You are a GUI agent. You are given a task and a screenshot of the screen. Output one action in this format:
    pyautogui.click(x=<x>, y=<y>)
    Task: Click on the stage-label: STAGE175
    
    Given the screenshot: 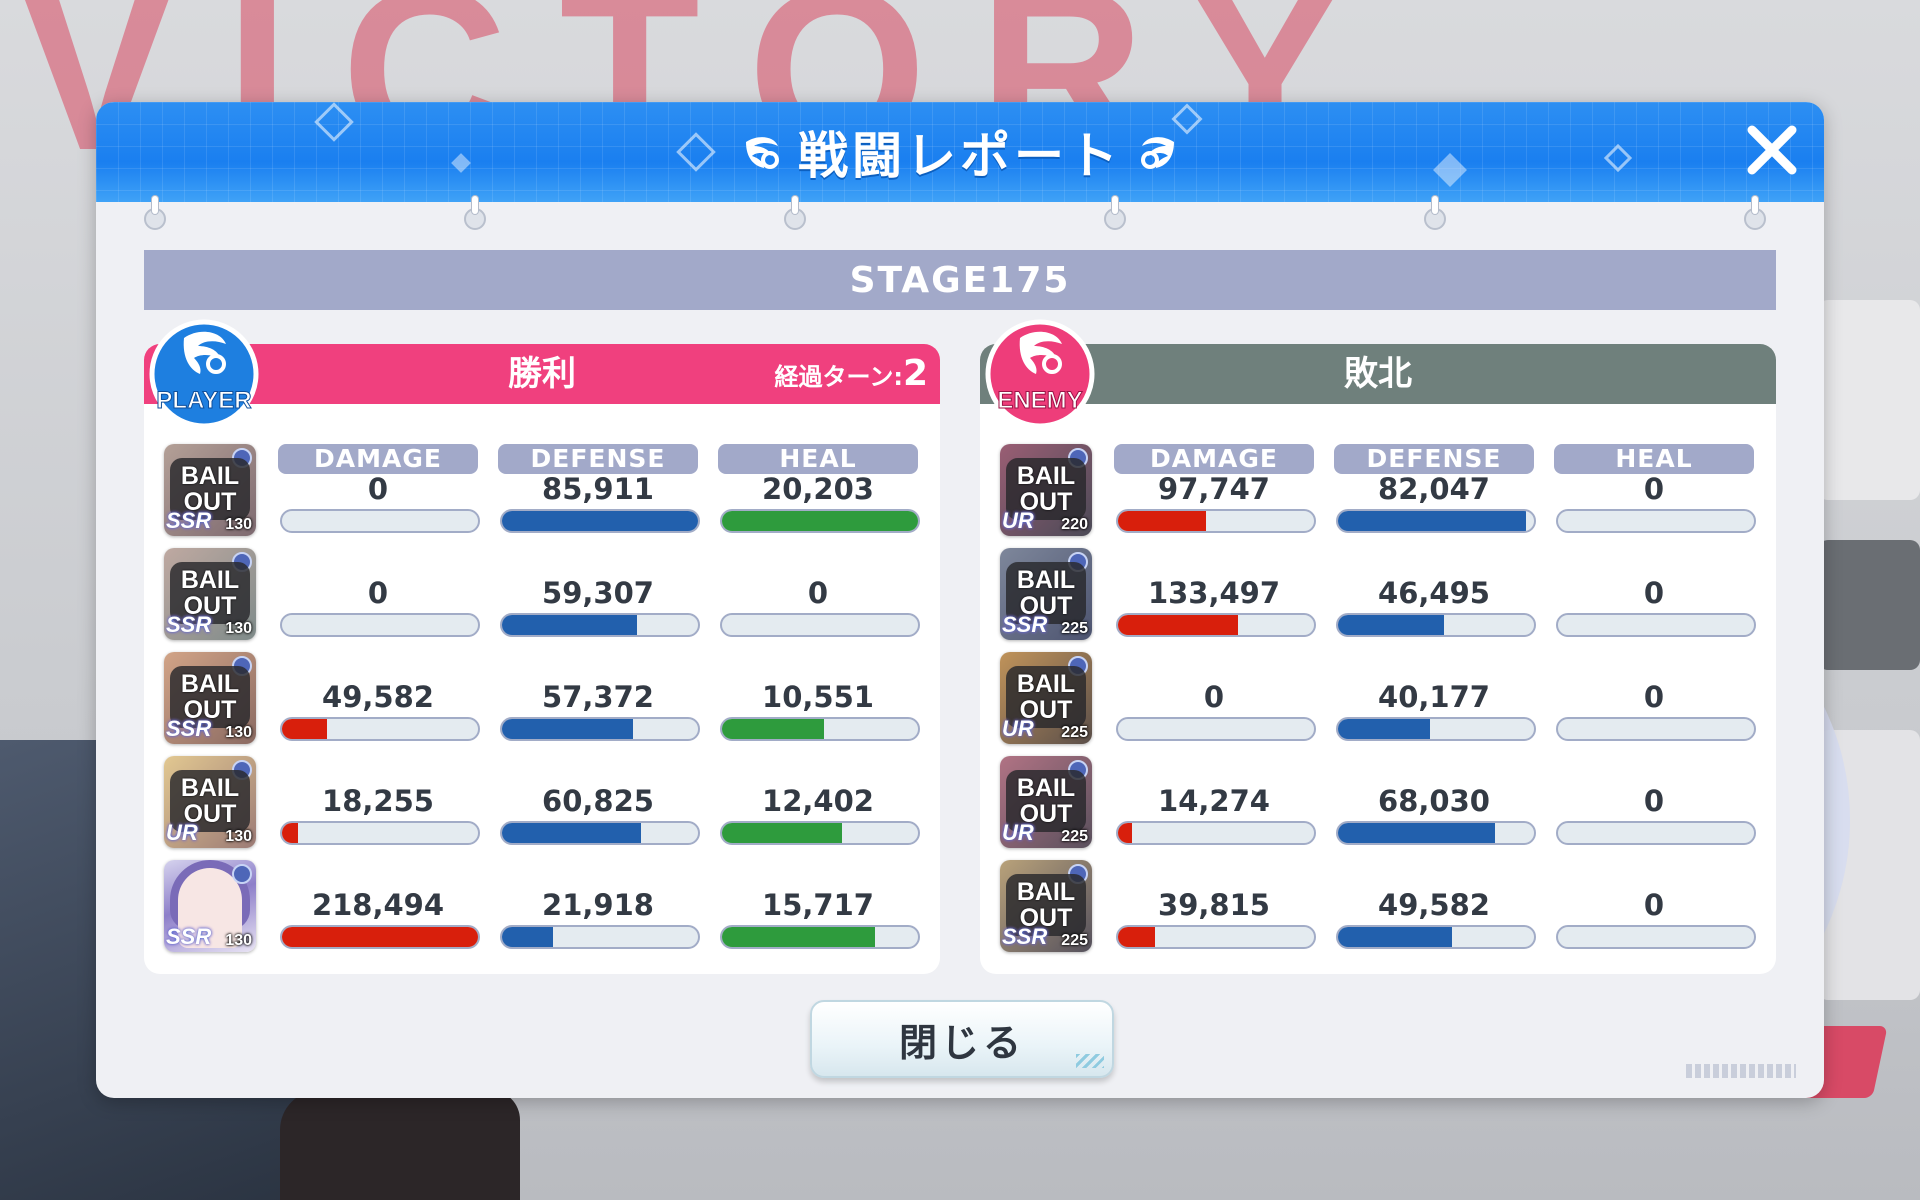 What is the action you would take?
    pyautogui.click(x=960, y=280)
    